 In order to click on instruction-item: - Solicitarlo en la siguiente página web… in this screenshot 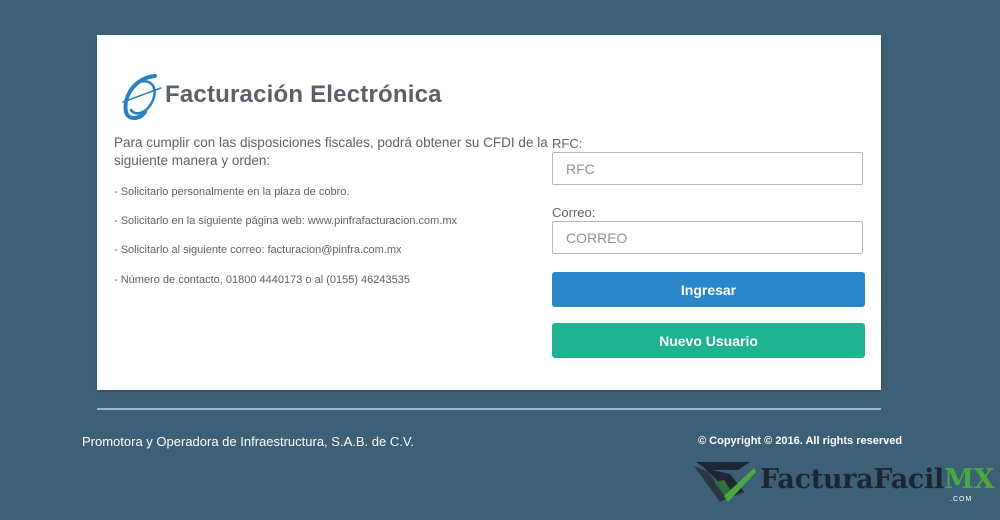, I will do `click(285, 221)`.